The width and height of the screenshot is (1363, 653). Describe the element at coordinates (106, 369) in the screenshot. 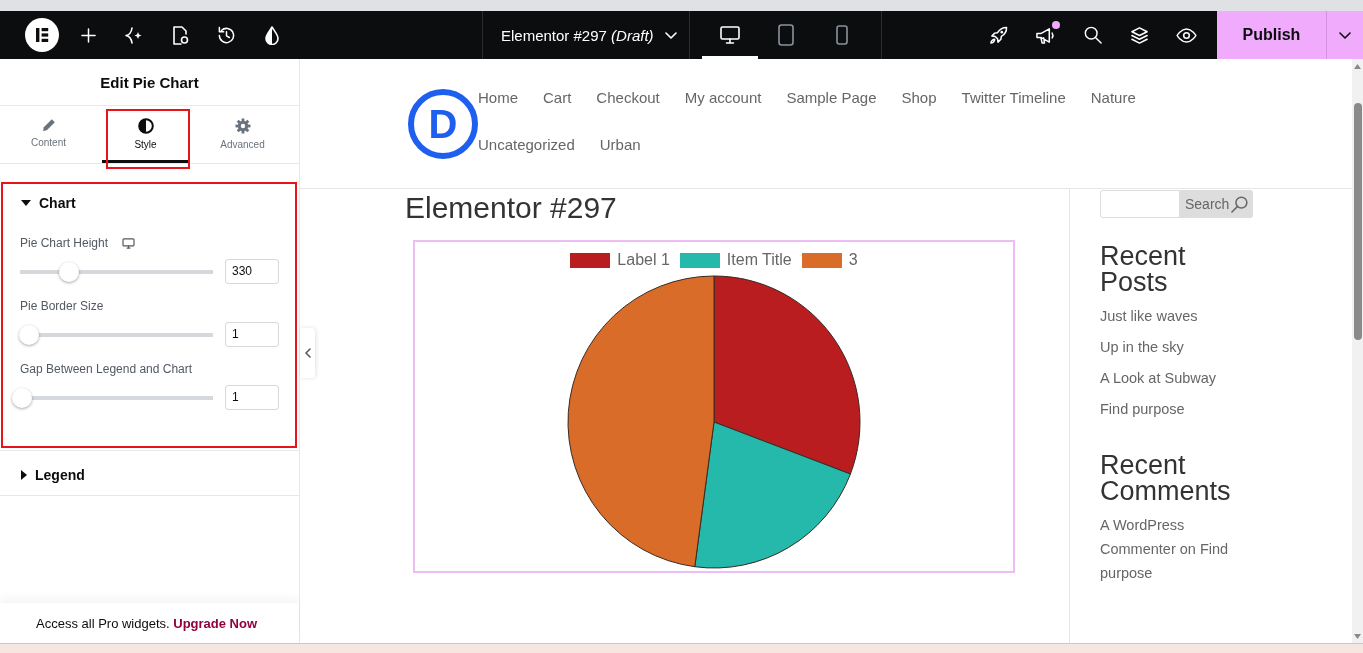

I see `control-label: Gap Between Legend and Chart` at that location.